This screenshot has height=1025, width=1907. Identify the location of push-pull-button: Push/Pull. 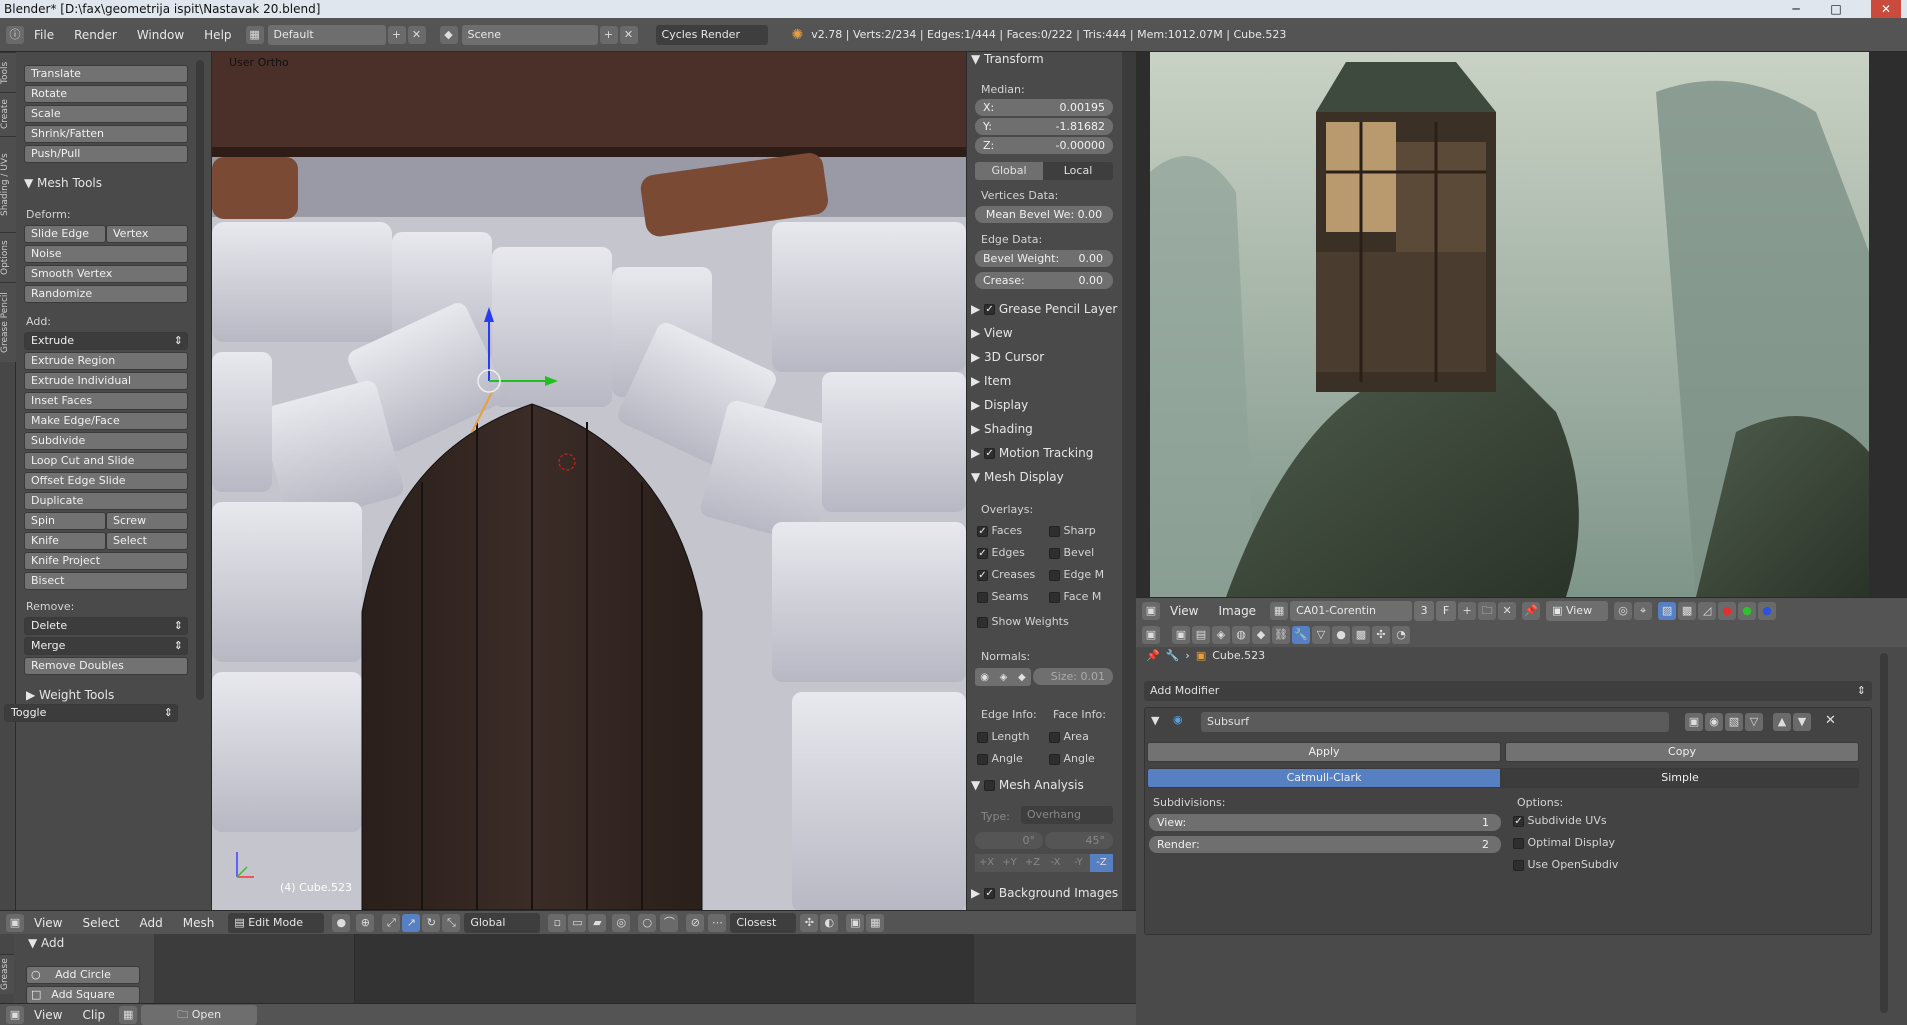
(106, 154).